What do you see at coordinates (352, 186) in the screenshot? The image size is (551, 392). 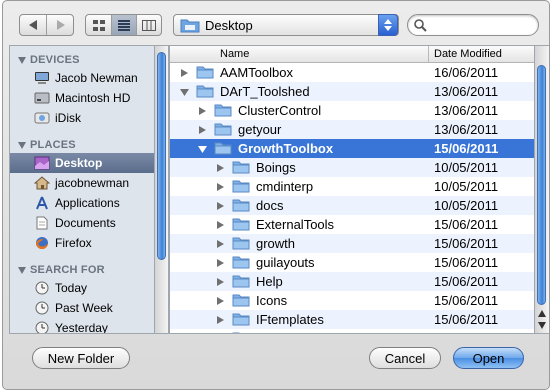 I see `file-row: cmdinterp 10/05/2011` at bounding box center [352, 186].